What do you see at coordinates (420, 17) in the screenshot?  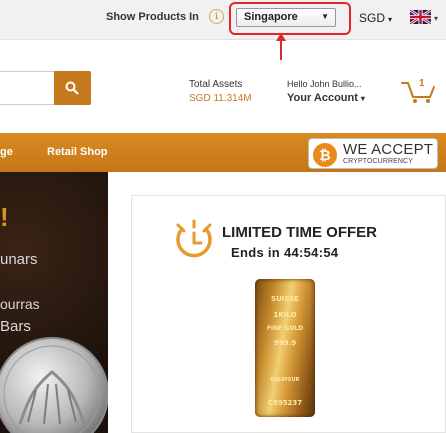 I see `uk-flag-icon` at bounding box center [420, 17].